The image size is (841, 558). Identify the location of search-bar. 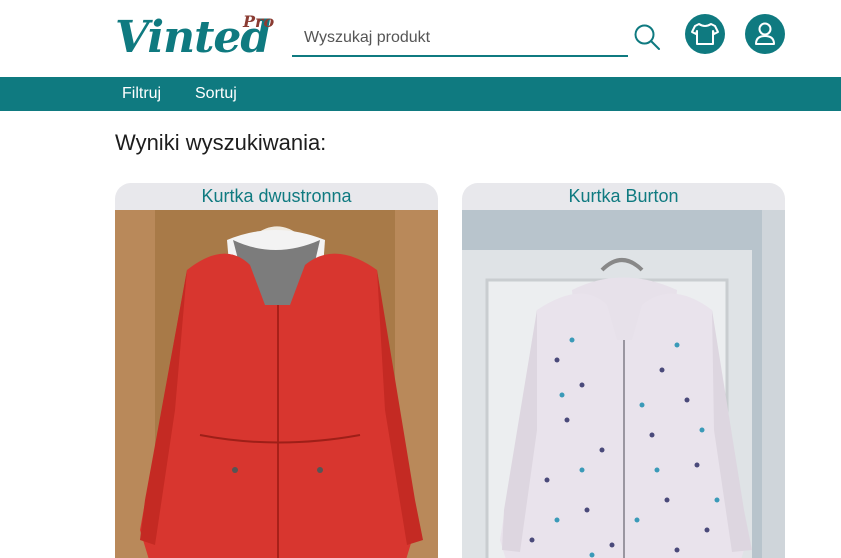
(460, 38).